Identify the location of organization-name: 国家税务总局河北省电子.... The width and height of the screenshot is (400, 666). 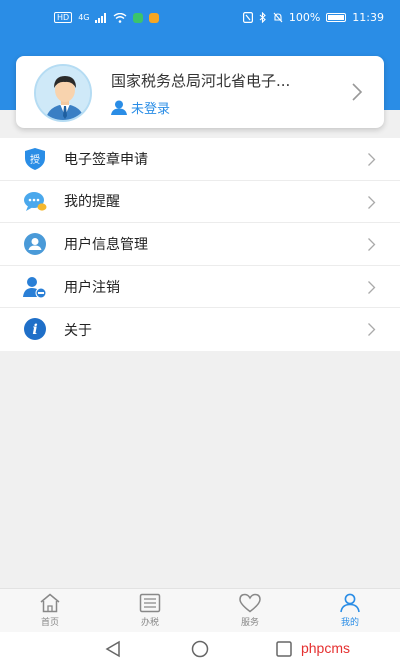
(201, 81).